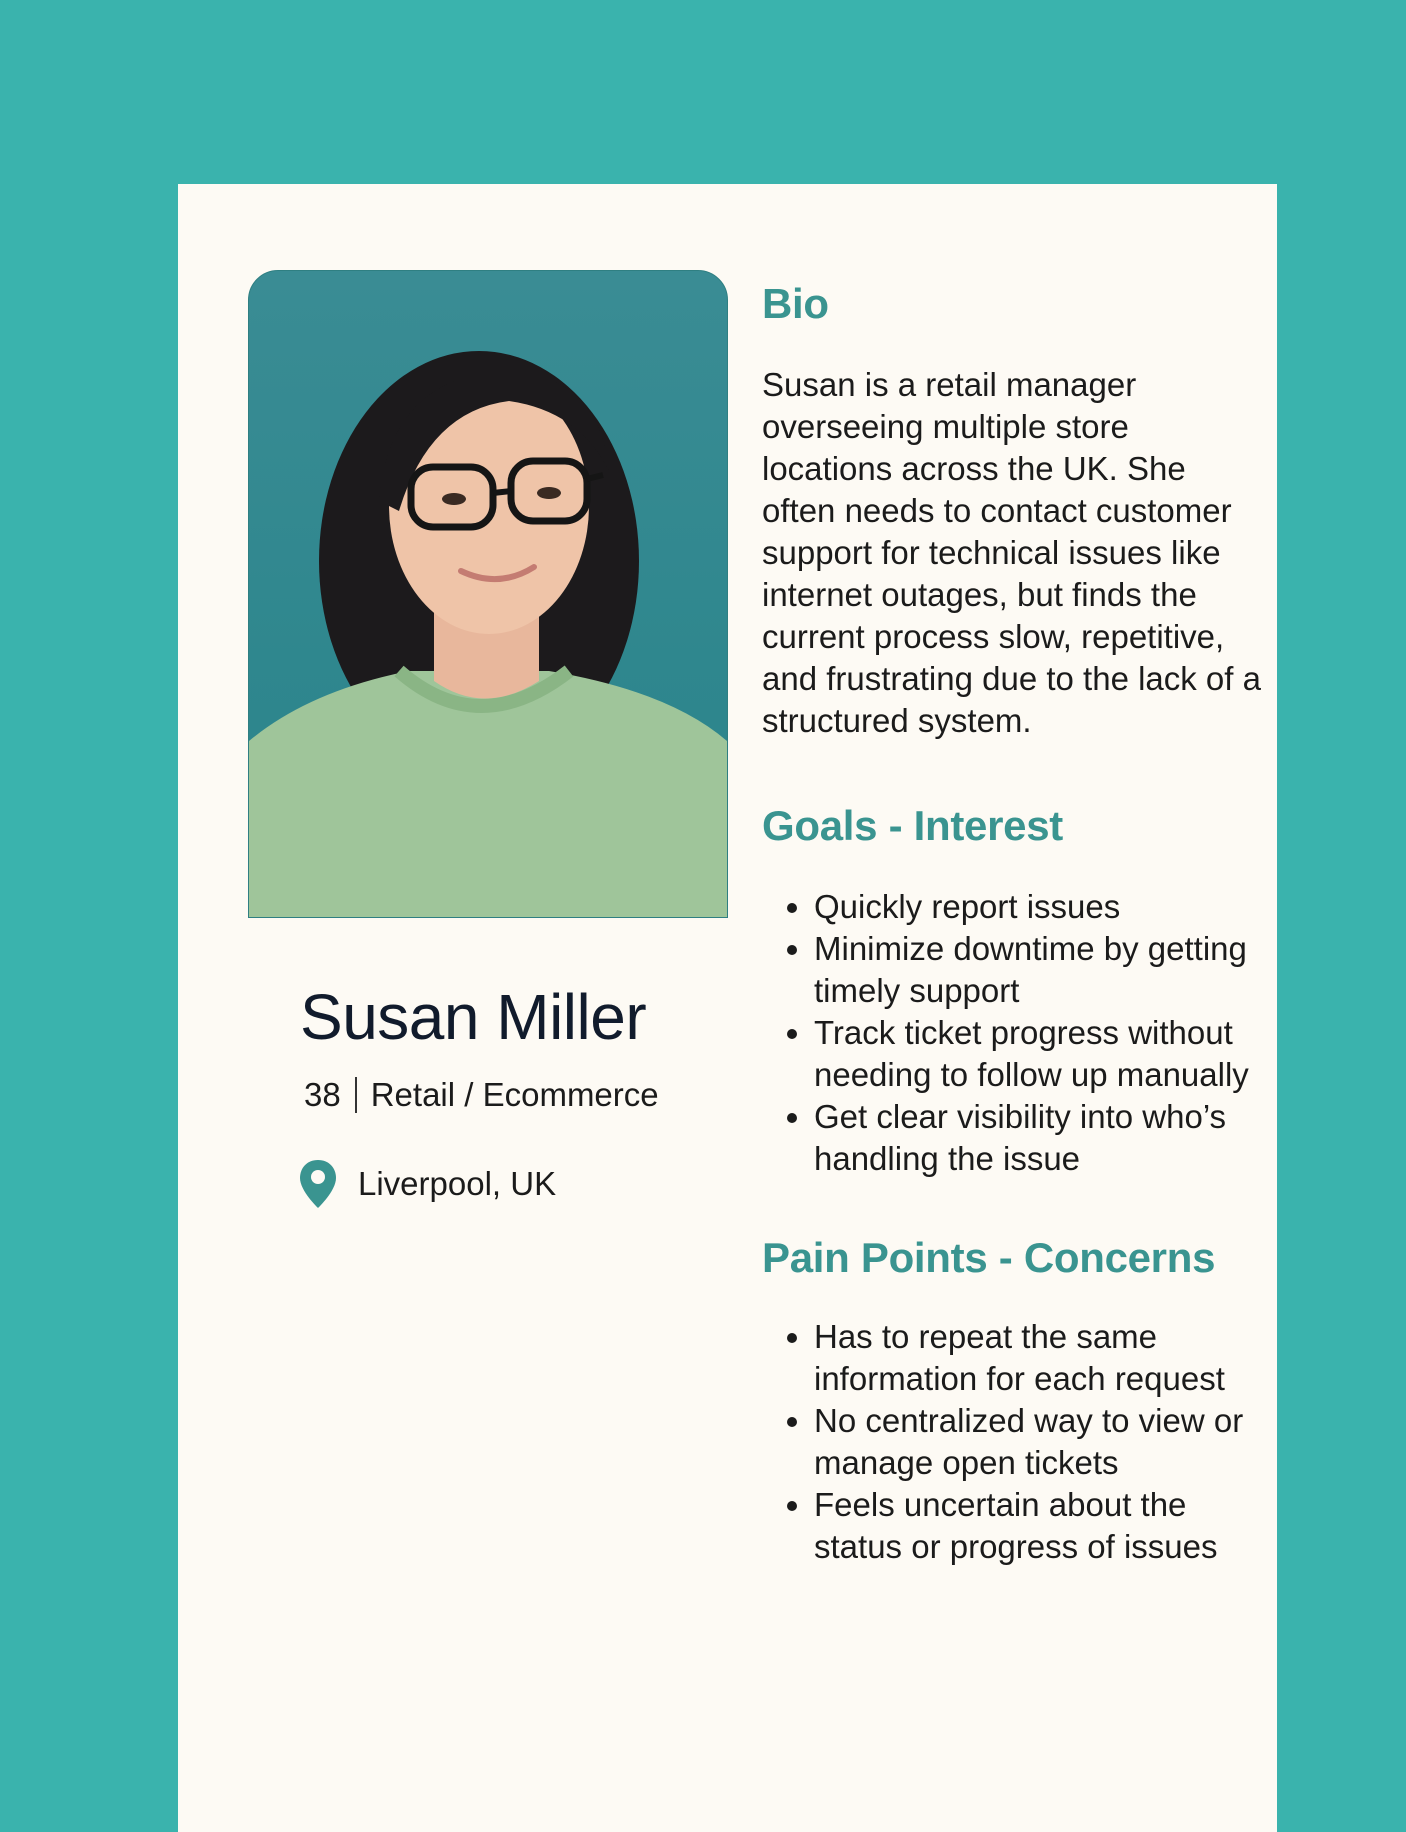 The height and width of the screenshot is (1832, 1406). I want to click on persona-industry: Retail / Ecommerce, so click(514, 1094).